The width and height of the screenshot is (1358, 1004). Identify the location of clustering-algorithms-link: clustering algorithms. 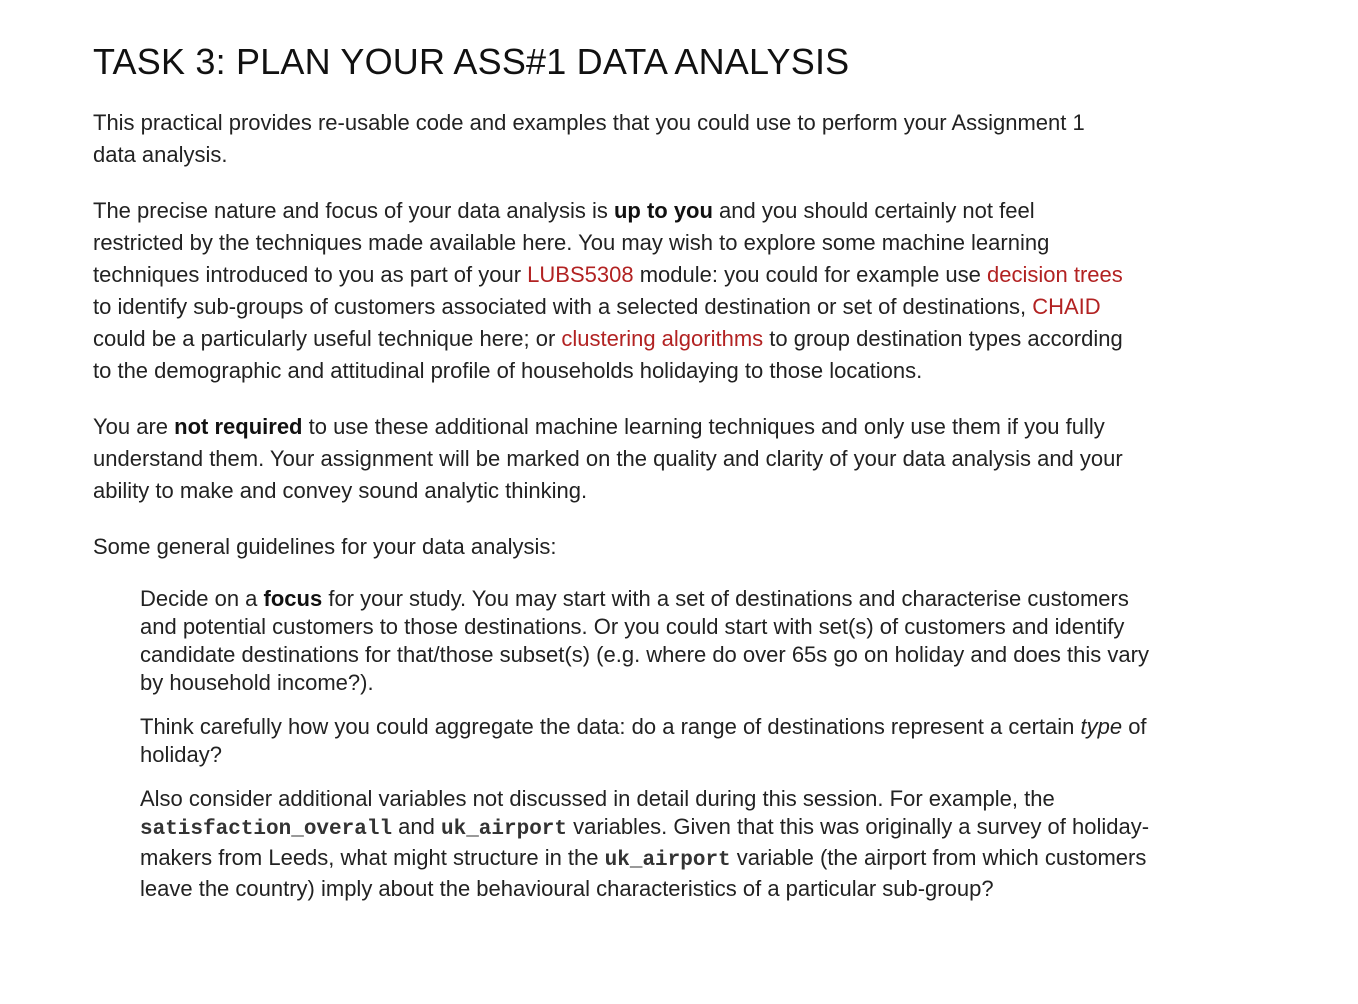
(662, 338).